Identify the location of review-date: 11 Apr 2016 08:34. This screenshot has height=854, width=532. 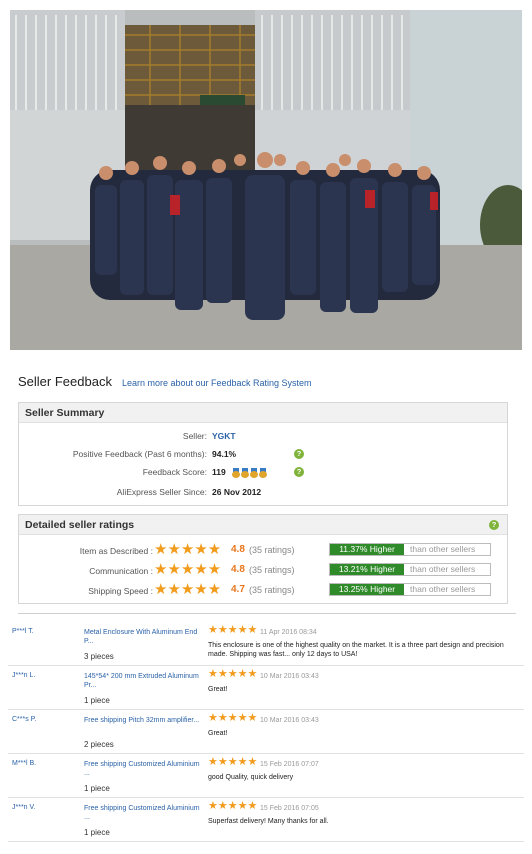
(288, 632).